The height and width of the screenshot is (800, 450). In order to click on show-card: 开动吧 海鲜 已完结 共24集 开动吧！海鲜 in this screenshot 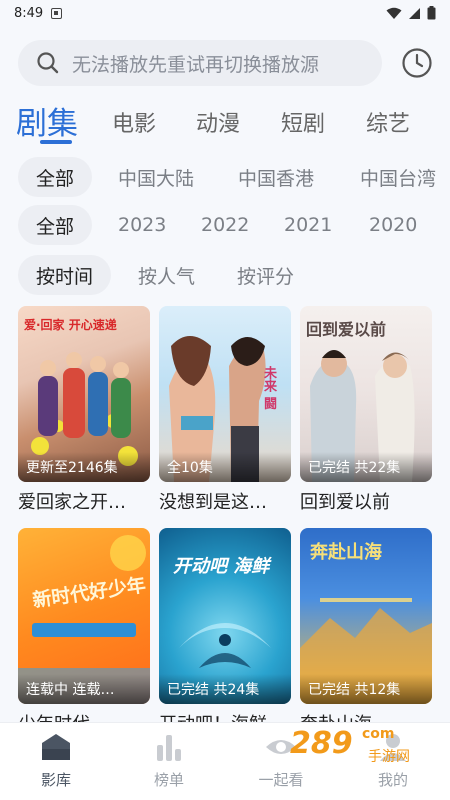, I will do `click(225, 626)`.